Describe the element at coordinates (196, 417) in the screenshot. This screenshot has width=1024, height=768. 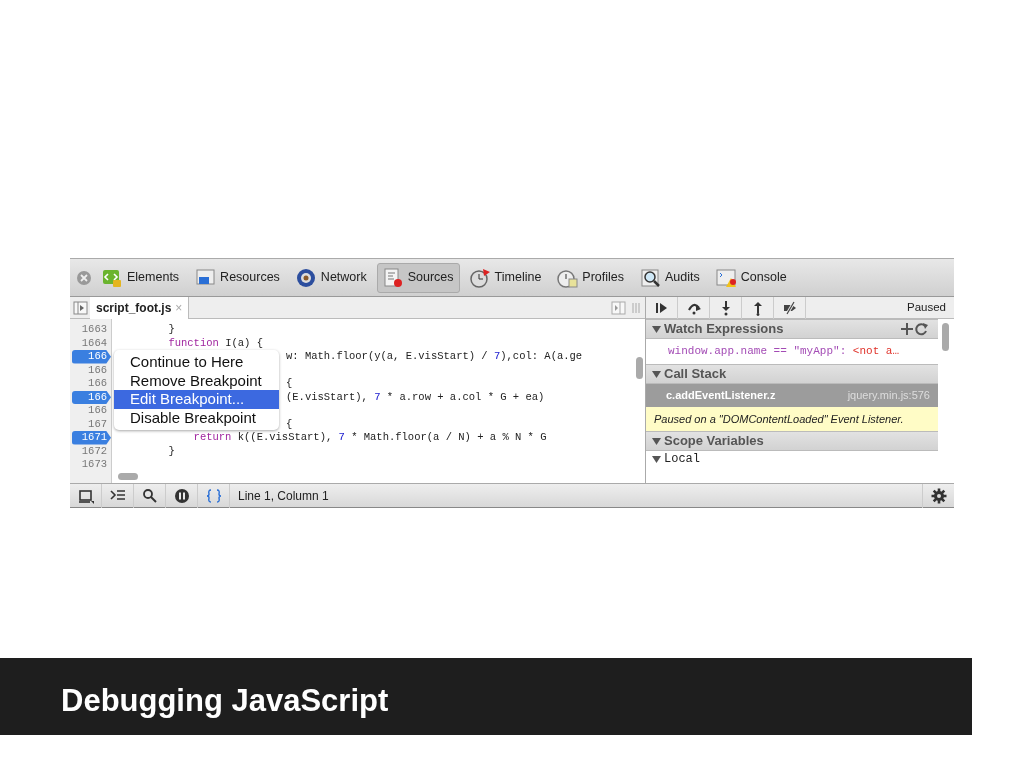
I see `menu-item: Disable Breakpoint` at that location.